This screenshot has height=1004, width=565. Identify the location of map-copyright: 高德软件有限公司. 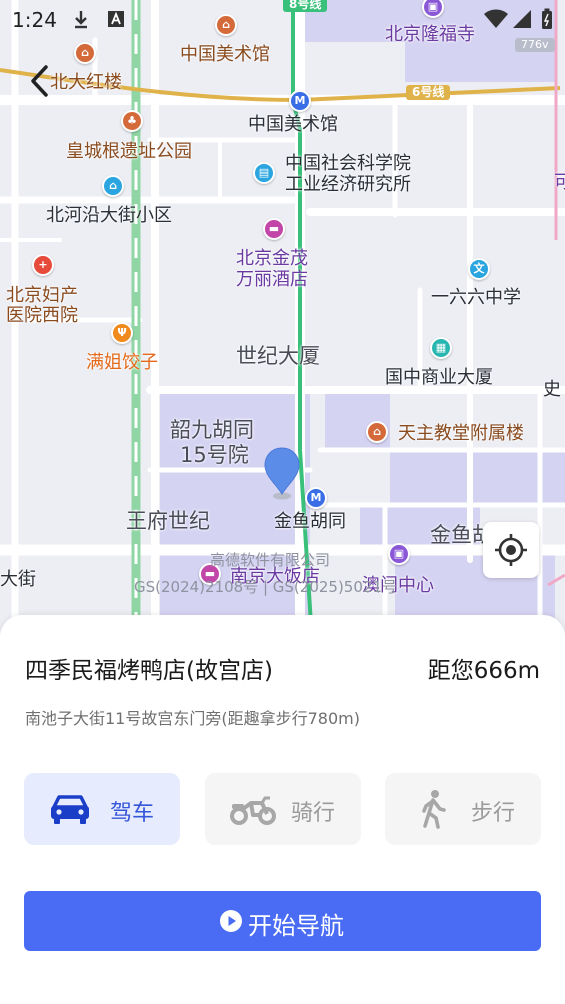
(270, 560).